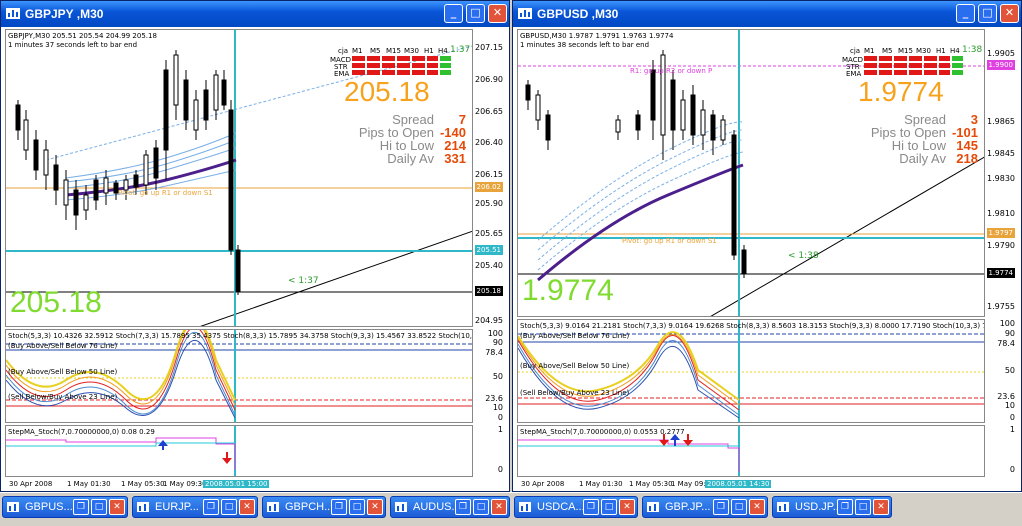  I want to click on time-cursor-label: 2008.05.01 14:30, so click(738, 484).